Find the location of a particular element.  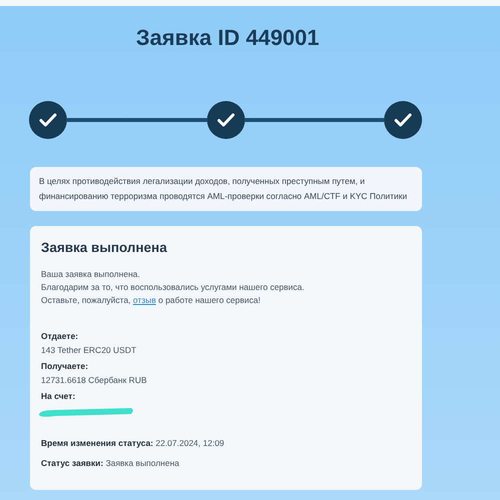

field-value: 12731.6618 Сбербанк RUB is located at coordinates (94, 380).